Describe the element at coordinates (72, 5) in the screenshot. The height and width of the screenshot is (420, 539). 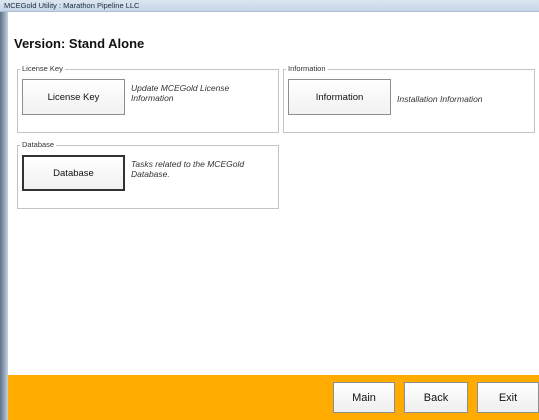
I see `window-title: MCEGold Utility : Marathon Pipeline LLC` at that location.